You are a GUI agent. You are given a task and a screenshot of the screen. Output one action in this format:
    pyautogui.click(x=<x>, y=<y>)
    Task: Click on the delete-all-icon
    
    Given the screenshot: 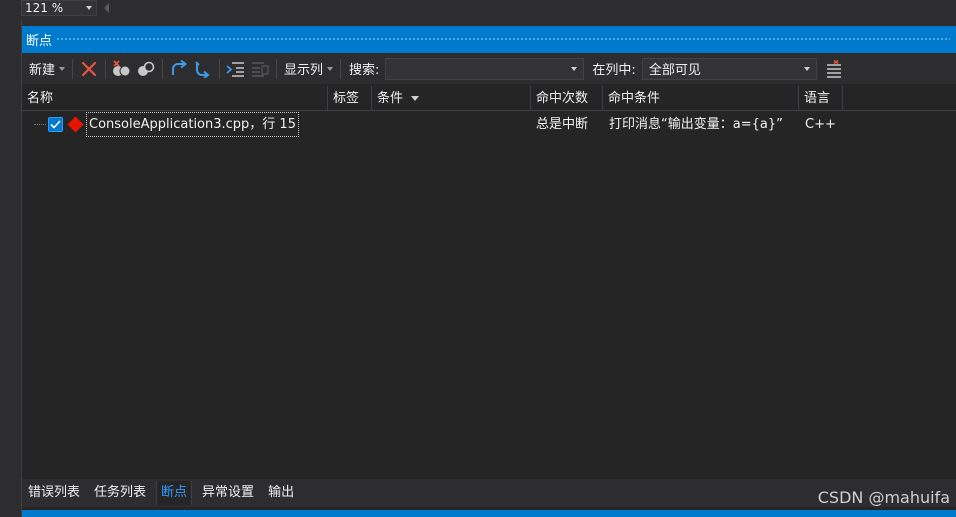 What is the action you would take?
    pyautogui.click(x=122, y=69)
    